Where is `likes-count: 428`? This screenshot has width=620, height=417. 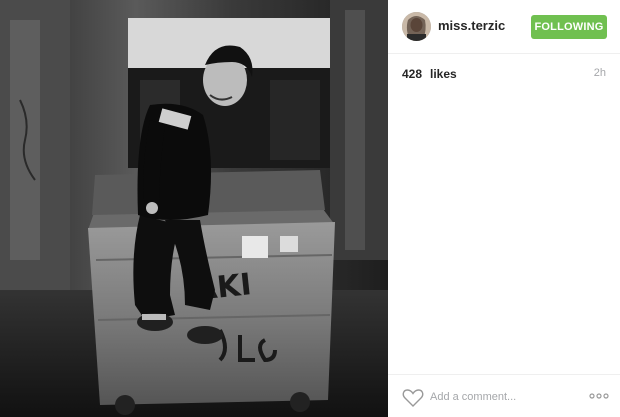 likes-count: 428 is located at coordinates (412, 74).